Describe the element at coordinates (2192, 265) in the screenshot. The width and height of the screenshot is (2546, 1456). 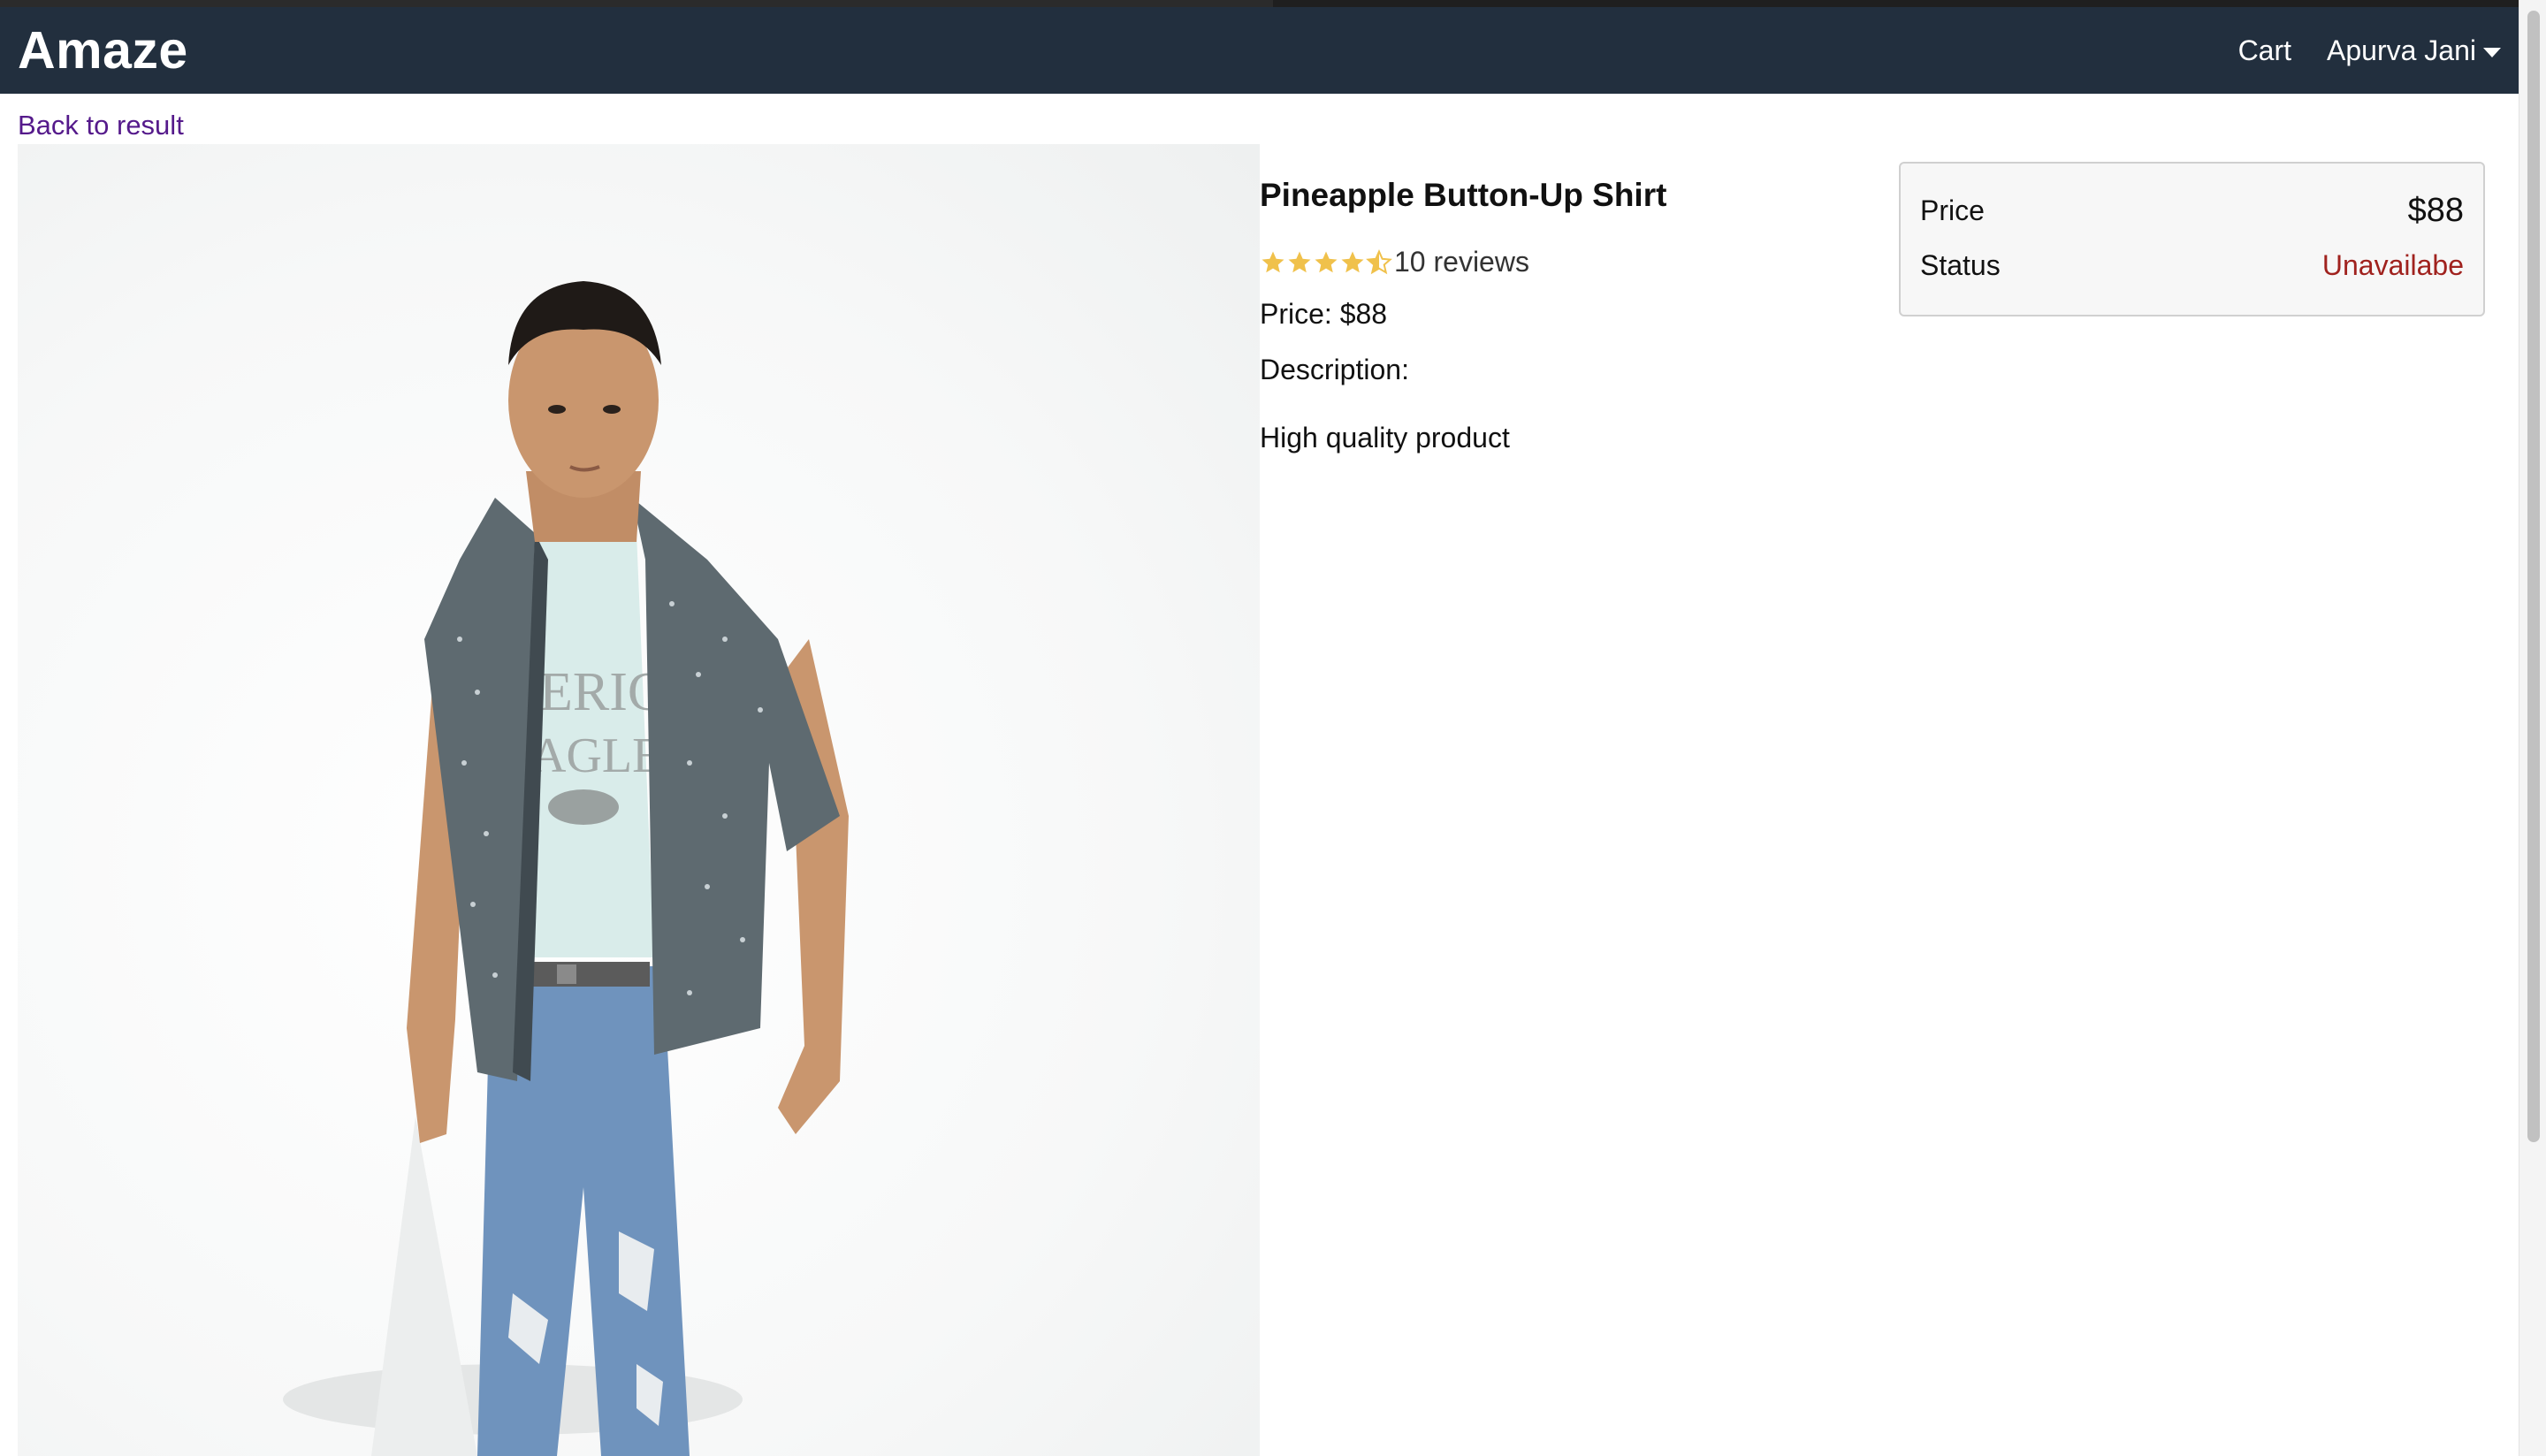
I see `status-row: Status Unavailabe` at that location.